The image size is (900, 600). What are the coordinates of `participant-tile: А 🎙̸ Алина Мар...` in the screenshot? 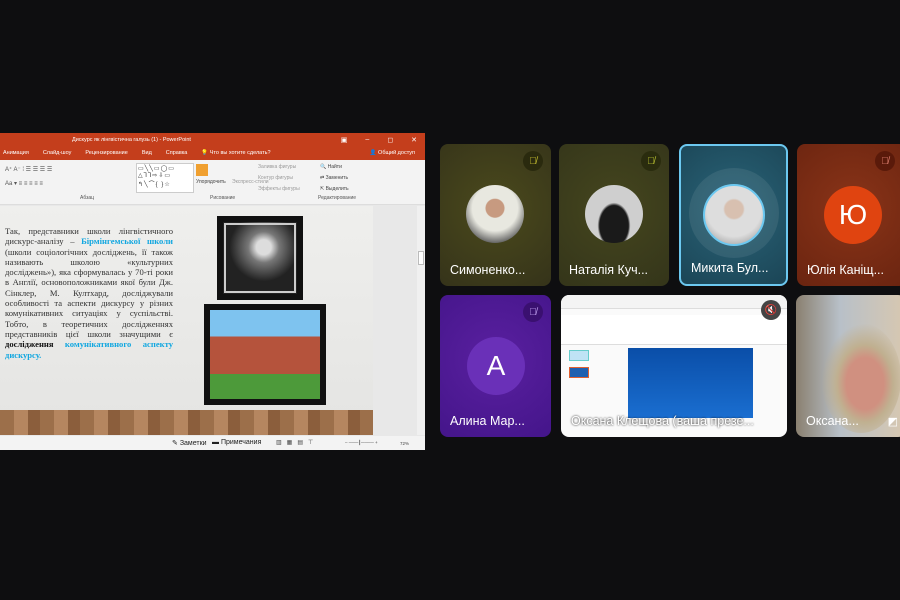 It's located at (495, 366).